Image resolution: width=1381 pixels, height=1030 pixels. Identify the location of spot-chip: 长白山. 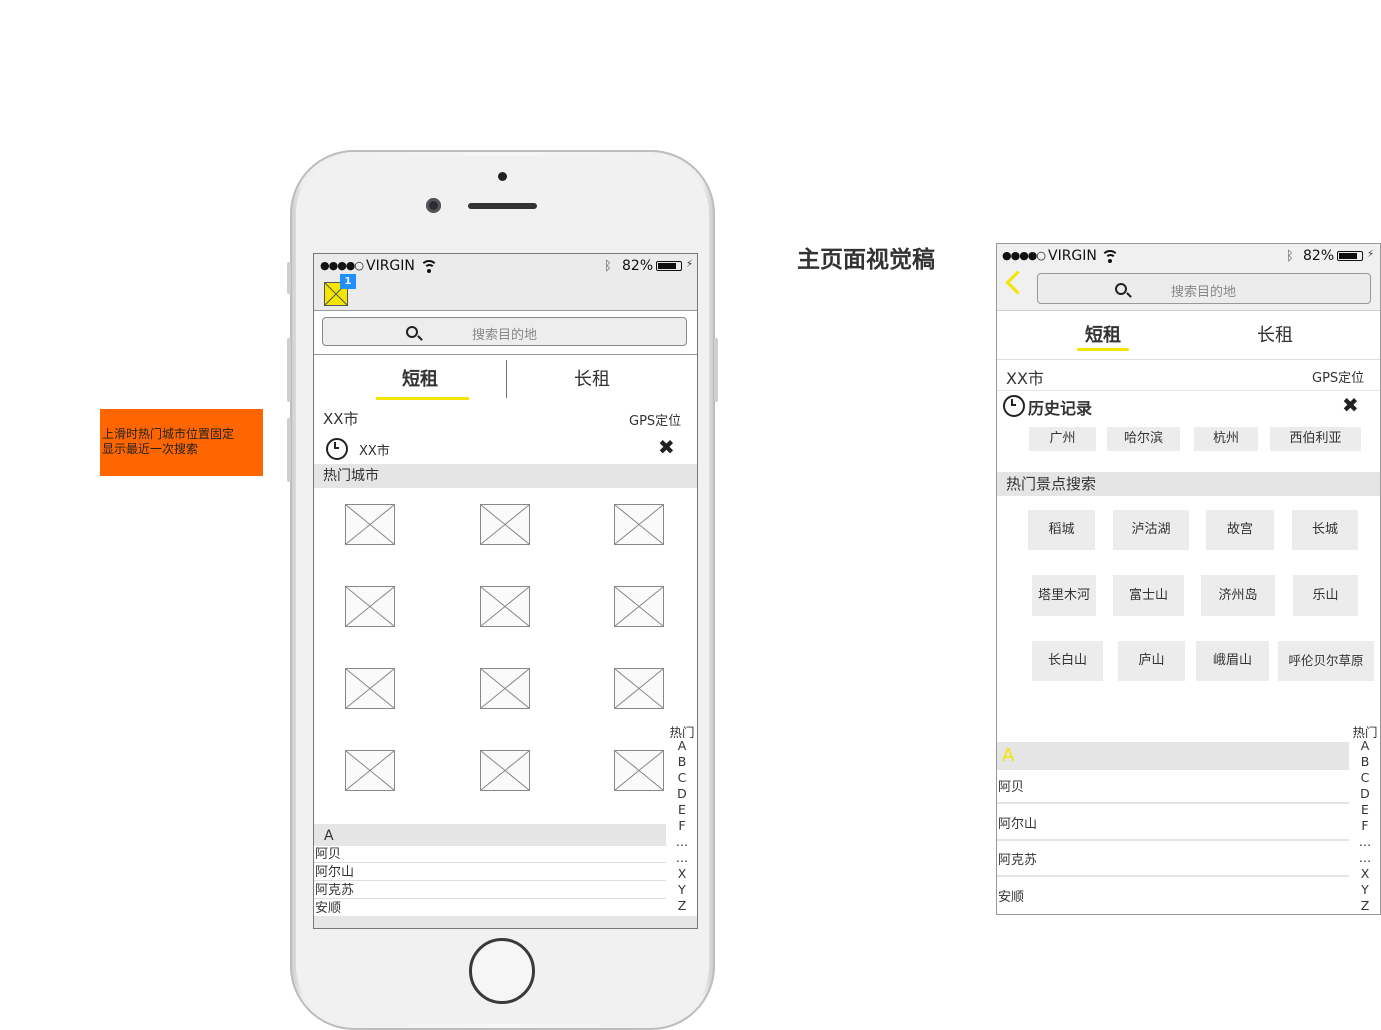
(1067, 661).